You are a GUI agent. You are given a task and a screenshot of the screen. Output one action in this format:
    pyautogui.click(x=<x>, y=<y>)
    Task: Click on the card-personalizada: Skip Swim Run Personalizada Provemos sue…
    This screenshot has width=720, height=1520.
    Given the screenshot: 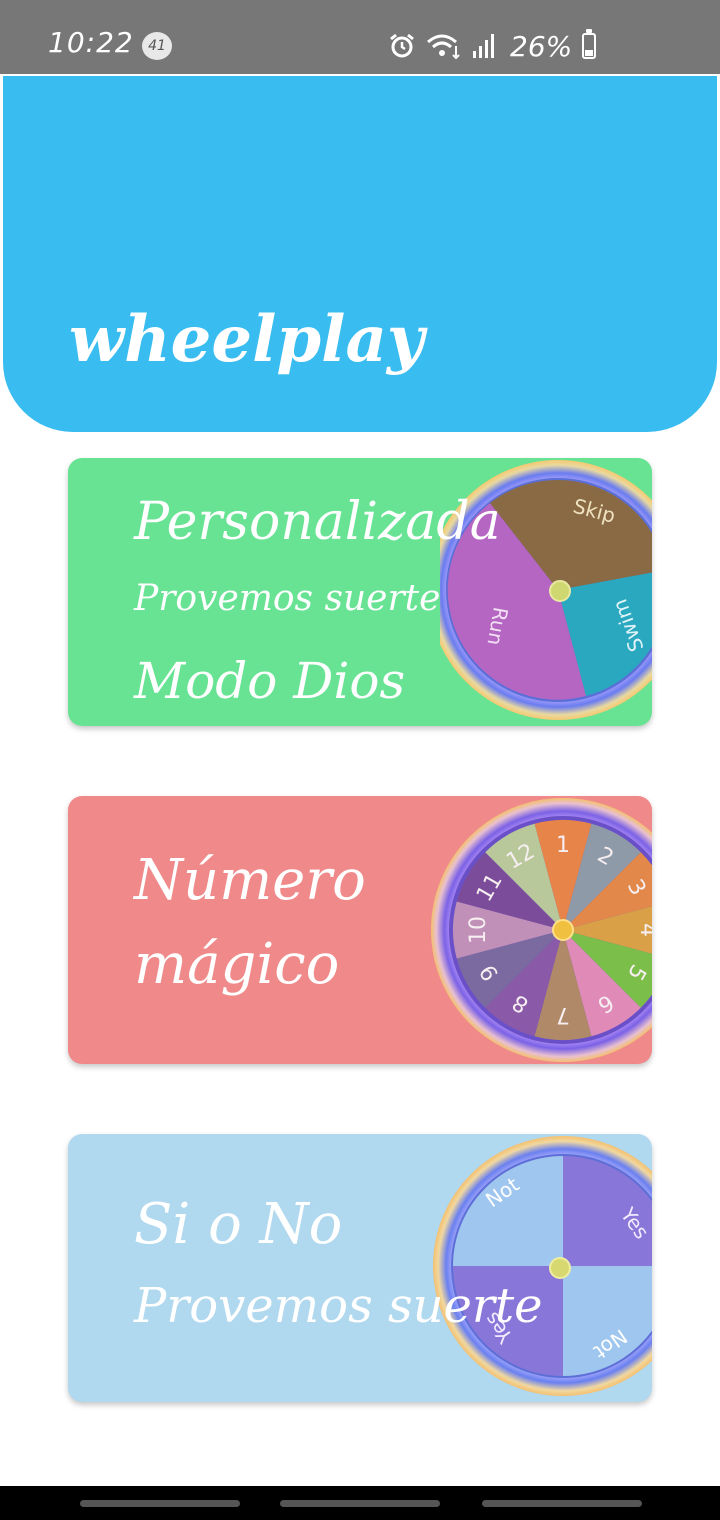 What is the action you would take?
    pyautogui.click(x=360, y=592)
    